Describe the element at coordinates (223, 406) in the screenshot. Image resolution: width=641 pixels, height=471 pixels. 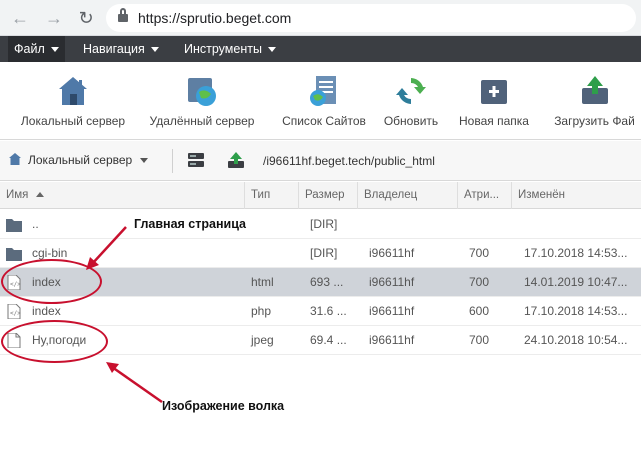
I see `annotation-wolf-image: Изображение волка` at that location.